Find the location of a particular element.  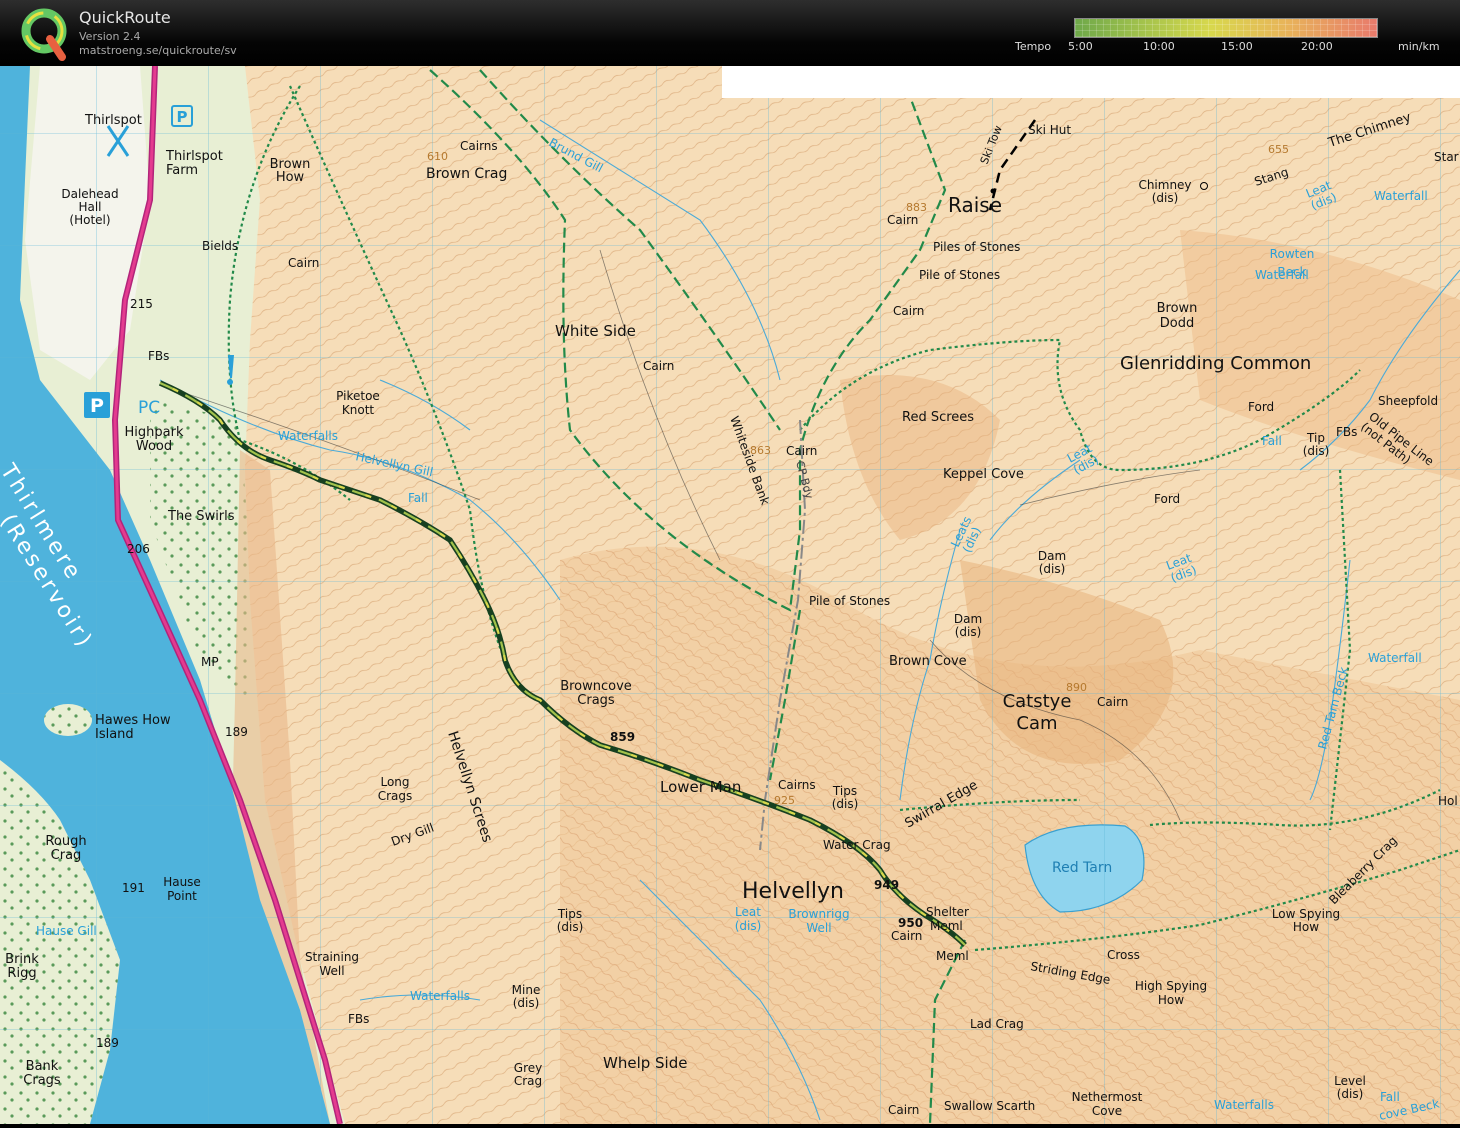

label-level: Level (dis) is located at coordinates (1350, 1087).